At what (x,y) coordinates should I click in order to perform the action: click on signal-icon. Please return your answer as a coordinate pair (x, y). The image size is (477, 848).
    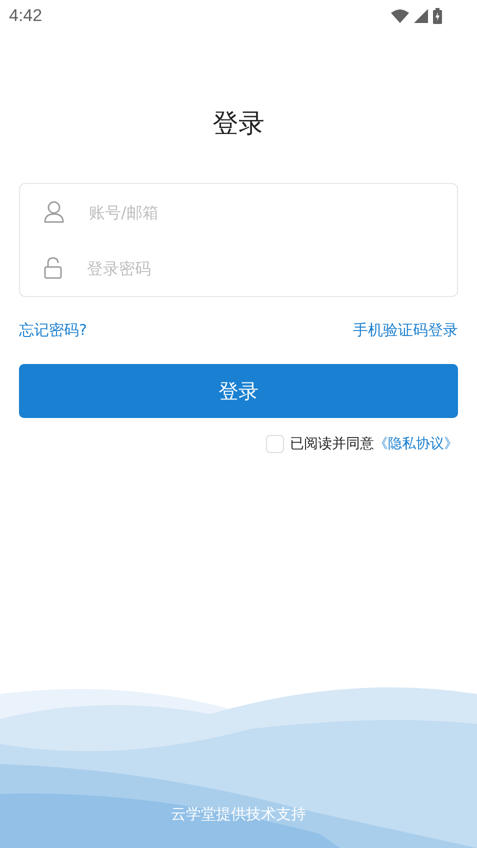
    Looking at the image, I should click on (421, 16).